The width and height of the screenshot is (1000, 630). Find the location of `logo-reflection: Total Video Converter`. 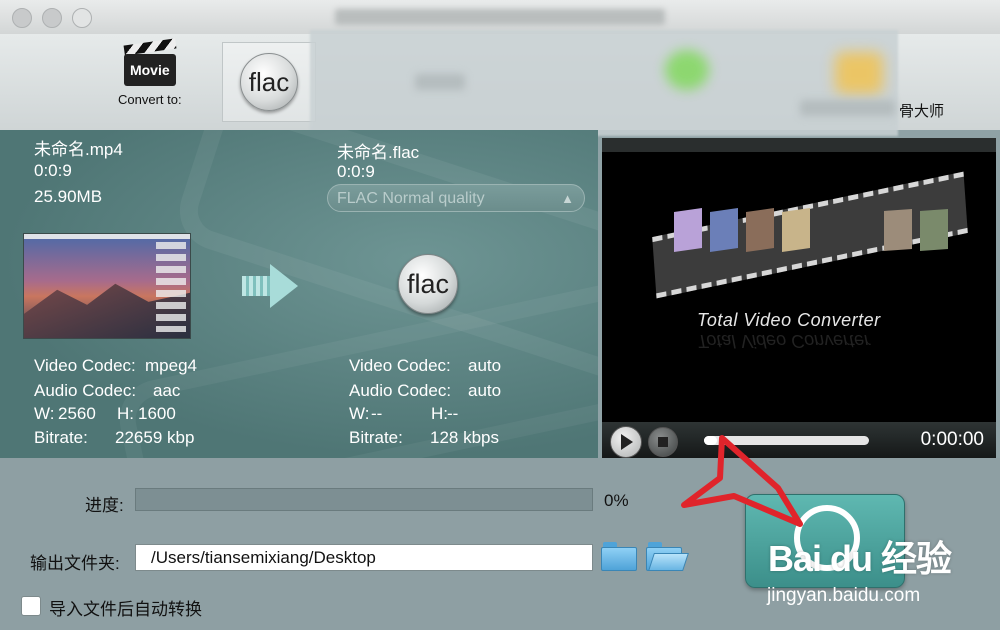

logo-reflection: Total Video Converter is located at coordinates (784, 341).